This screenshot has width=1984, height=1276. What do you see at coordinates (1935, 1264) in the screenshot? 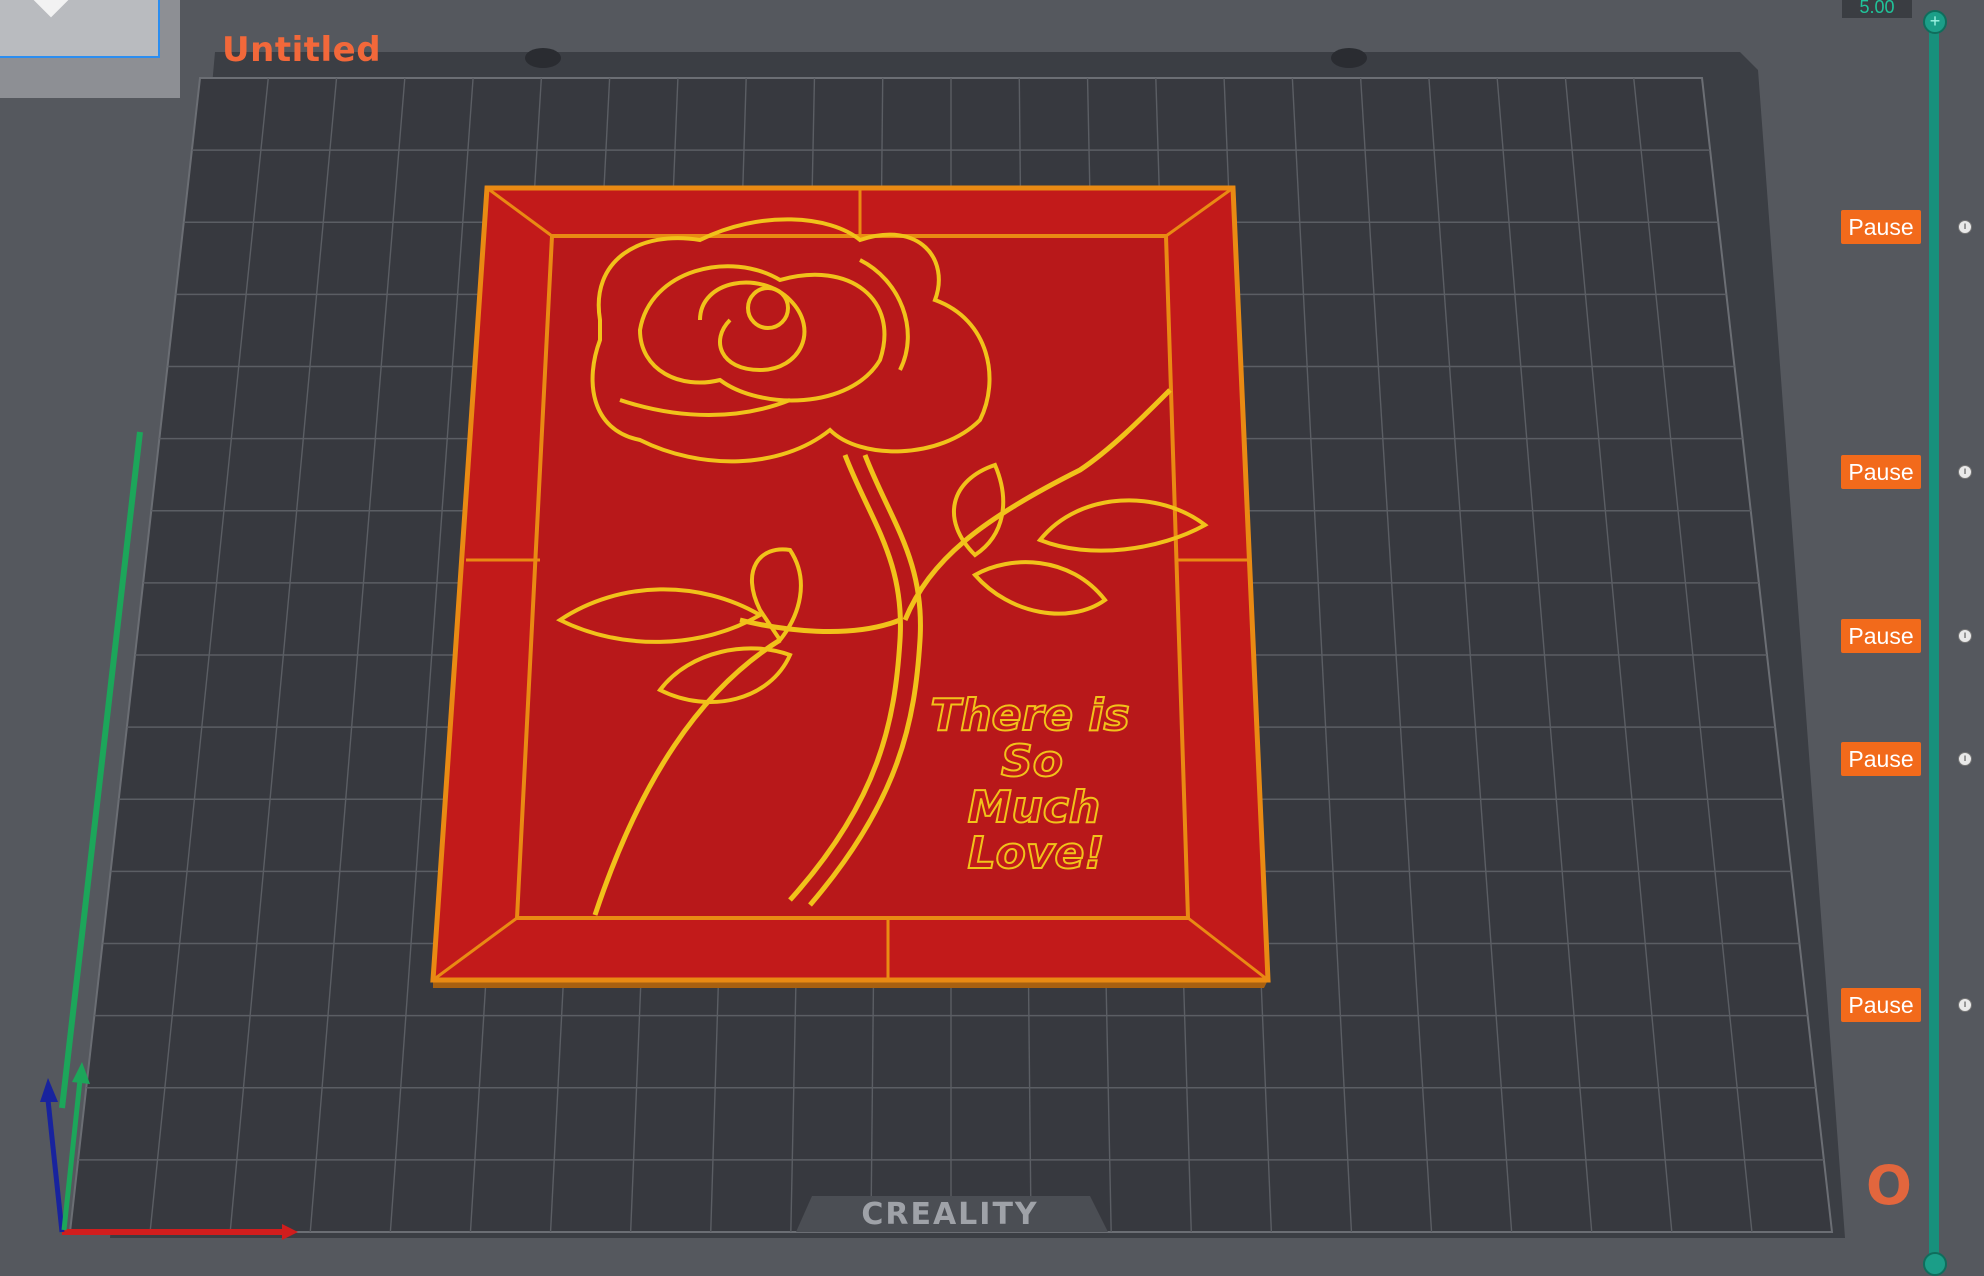
I see `slider-bottom-handle` at bounding box center [1935, 1264].